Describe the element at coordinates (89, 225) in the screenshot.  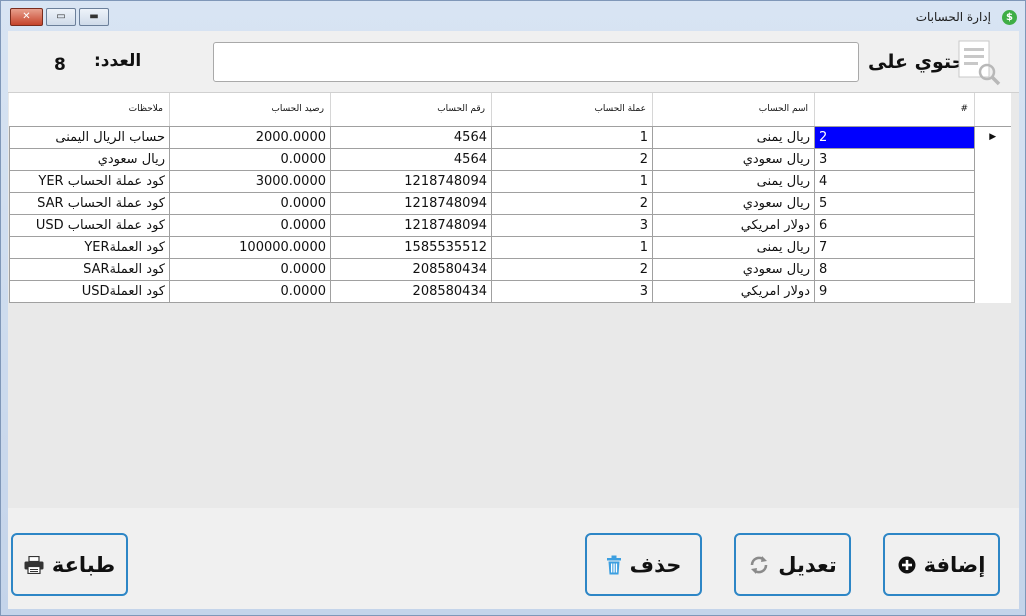
I see `cell-notes: كود عملة الحساب USD` at that location.